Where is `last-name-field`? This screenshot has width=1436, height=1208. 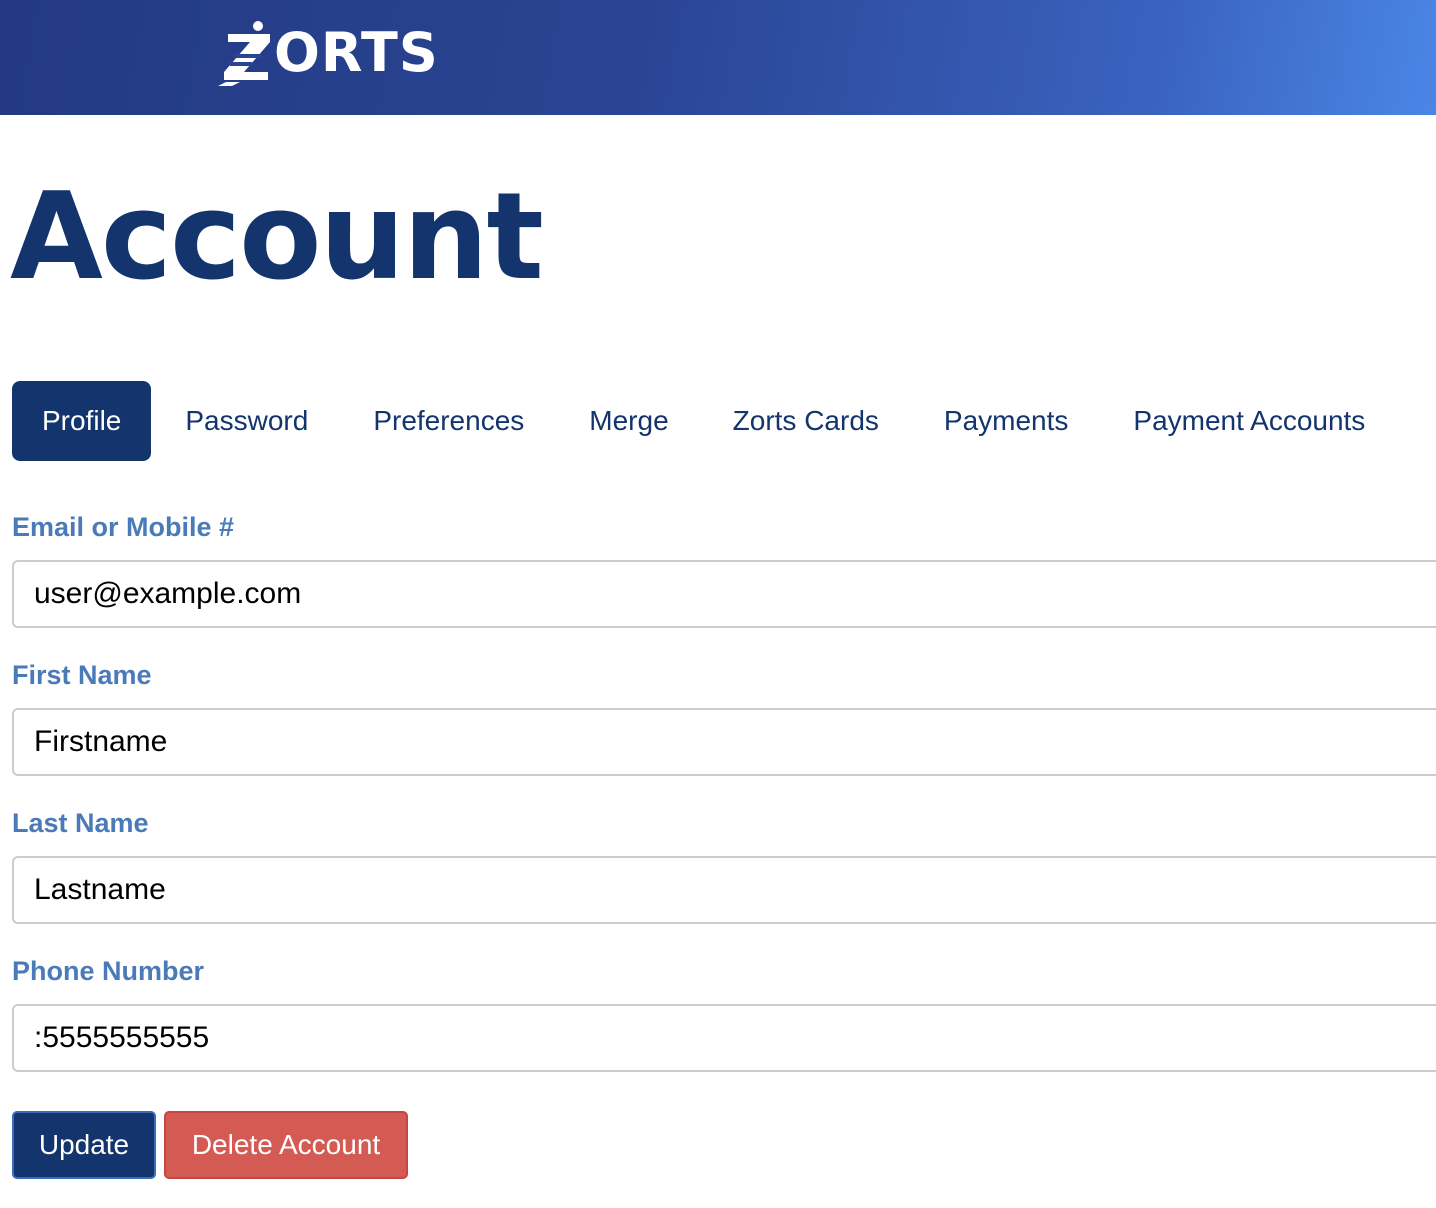 last-name-field is located at coordinates (724, 890).